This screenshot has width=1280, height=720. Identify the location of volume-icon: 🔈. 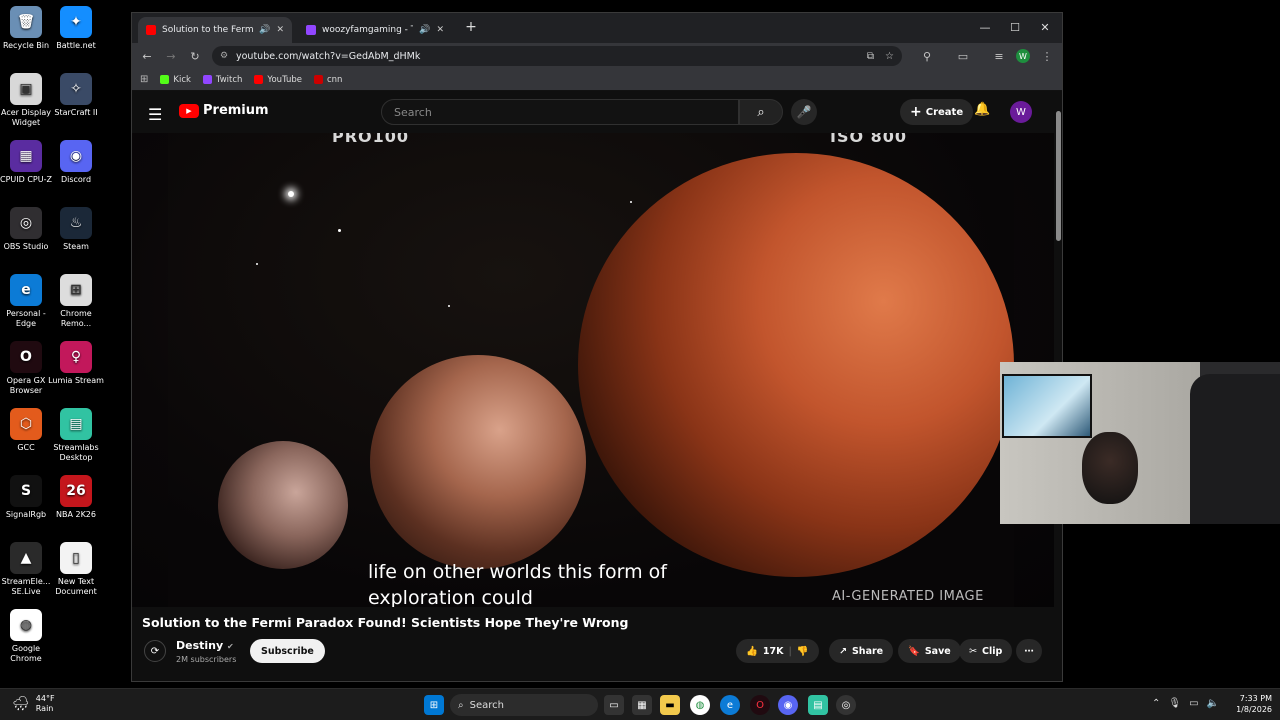
(1213, 703).